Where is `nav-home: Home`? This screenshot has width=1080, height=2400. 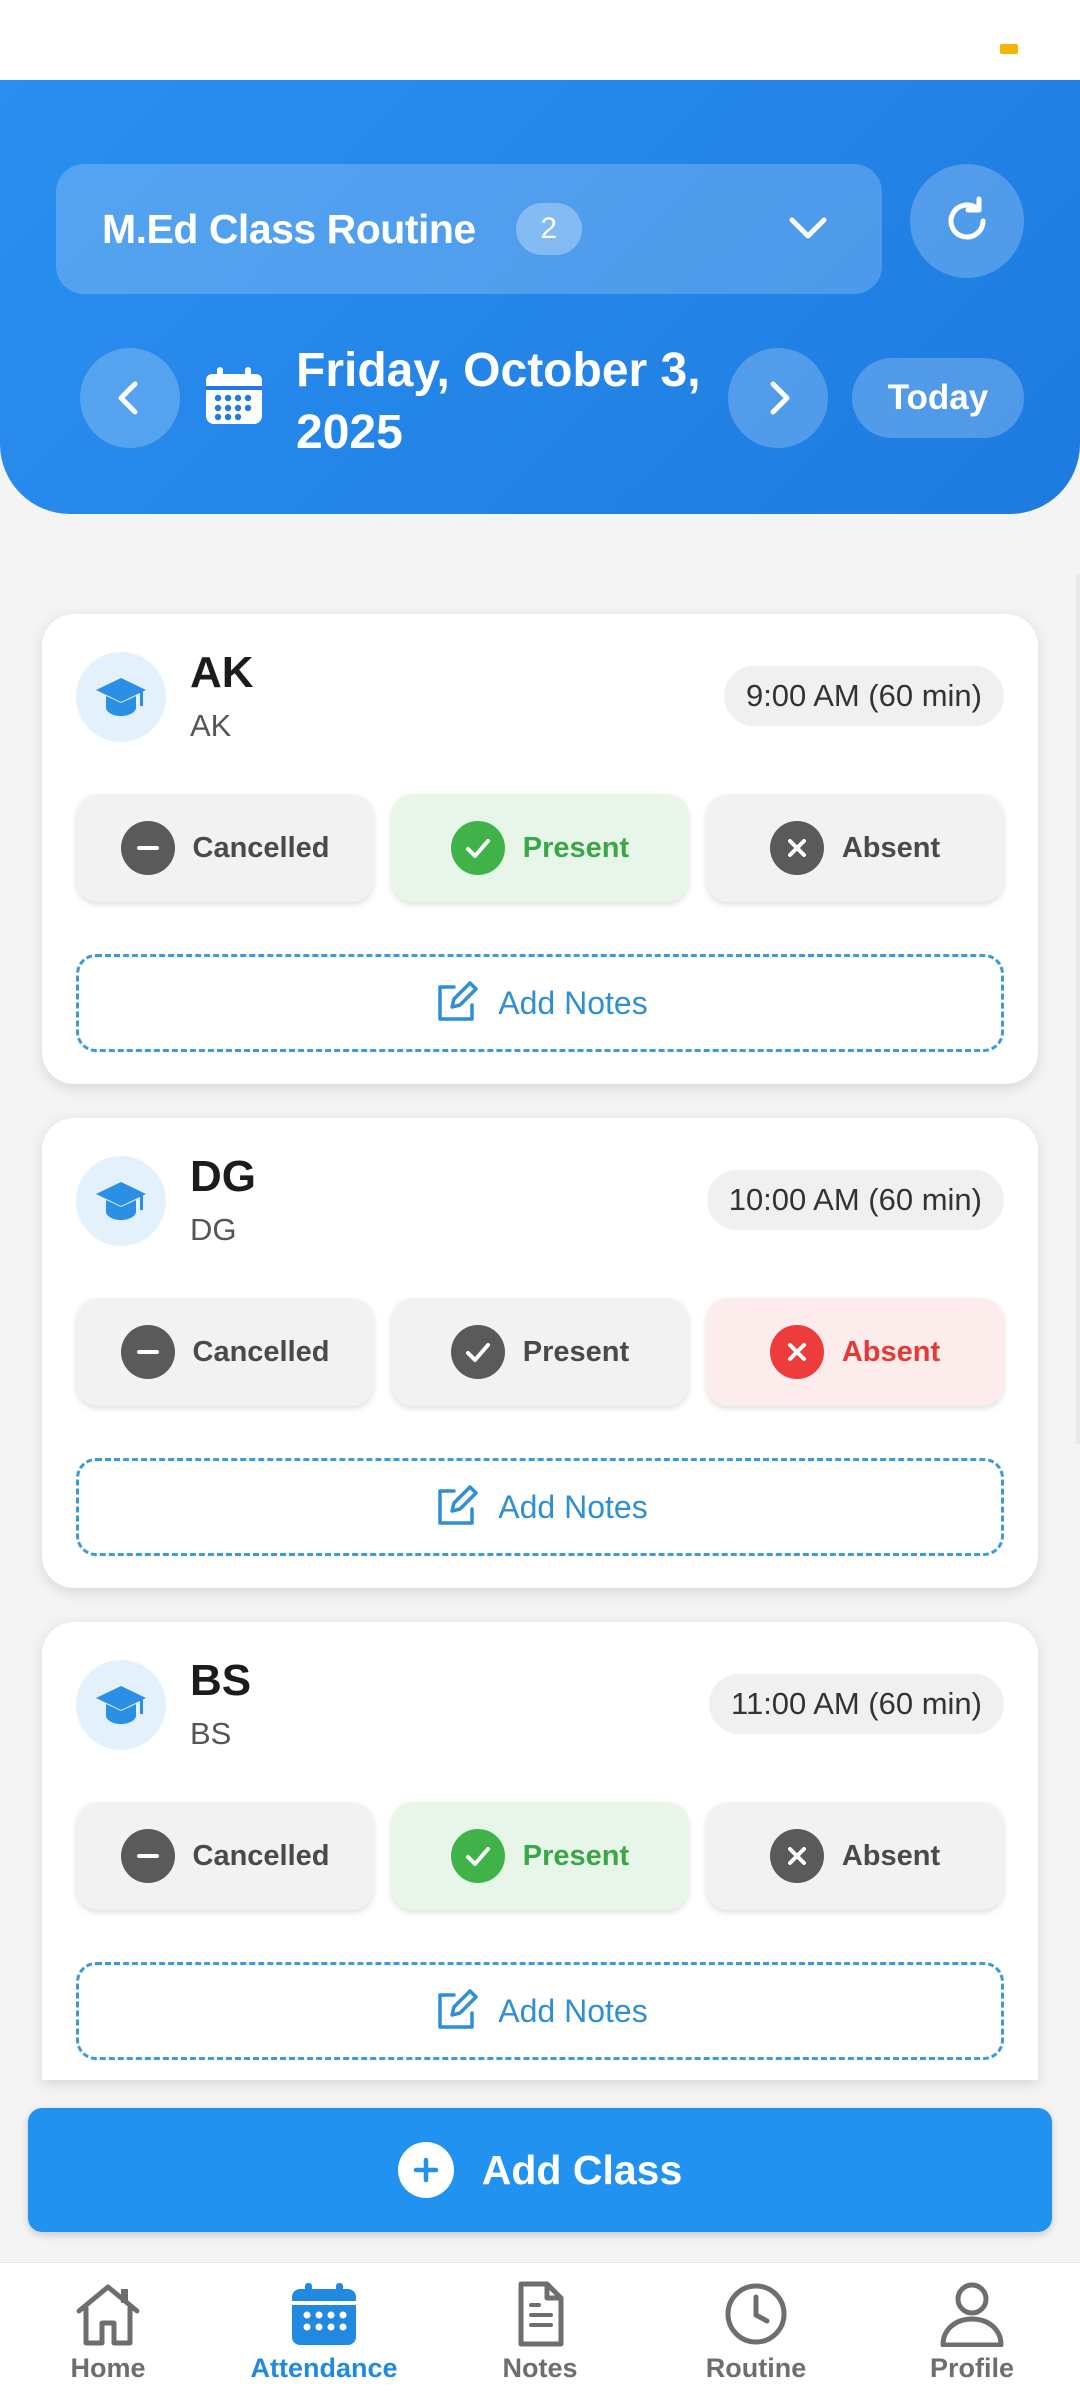 nav-home: Home is located at coordinates (108, 2340).